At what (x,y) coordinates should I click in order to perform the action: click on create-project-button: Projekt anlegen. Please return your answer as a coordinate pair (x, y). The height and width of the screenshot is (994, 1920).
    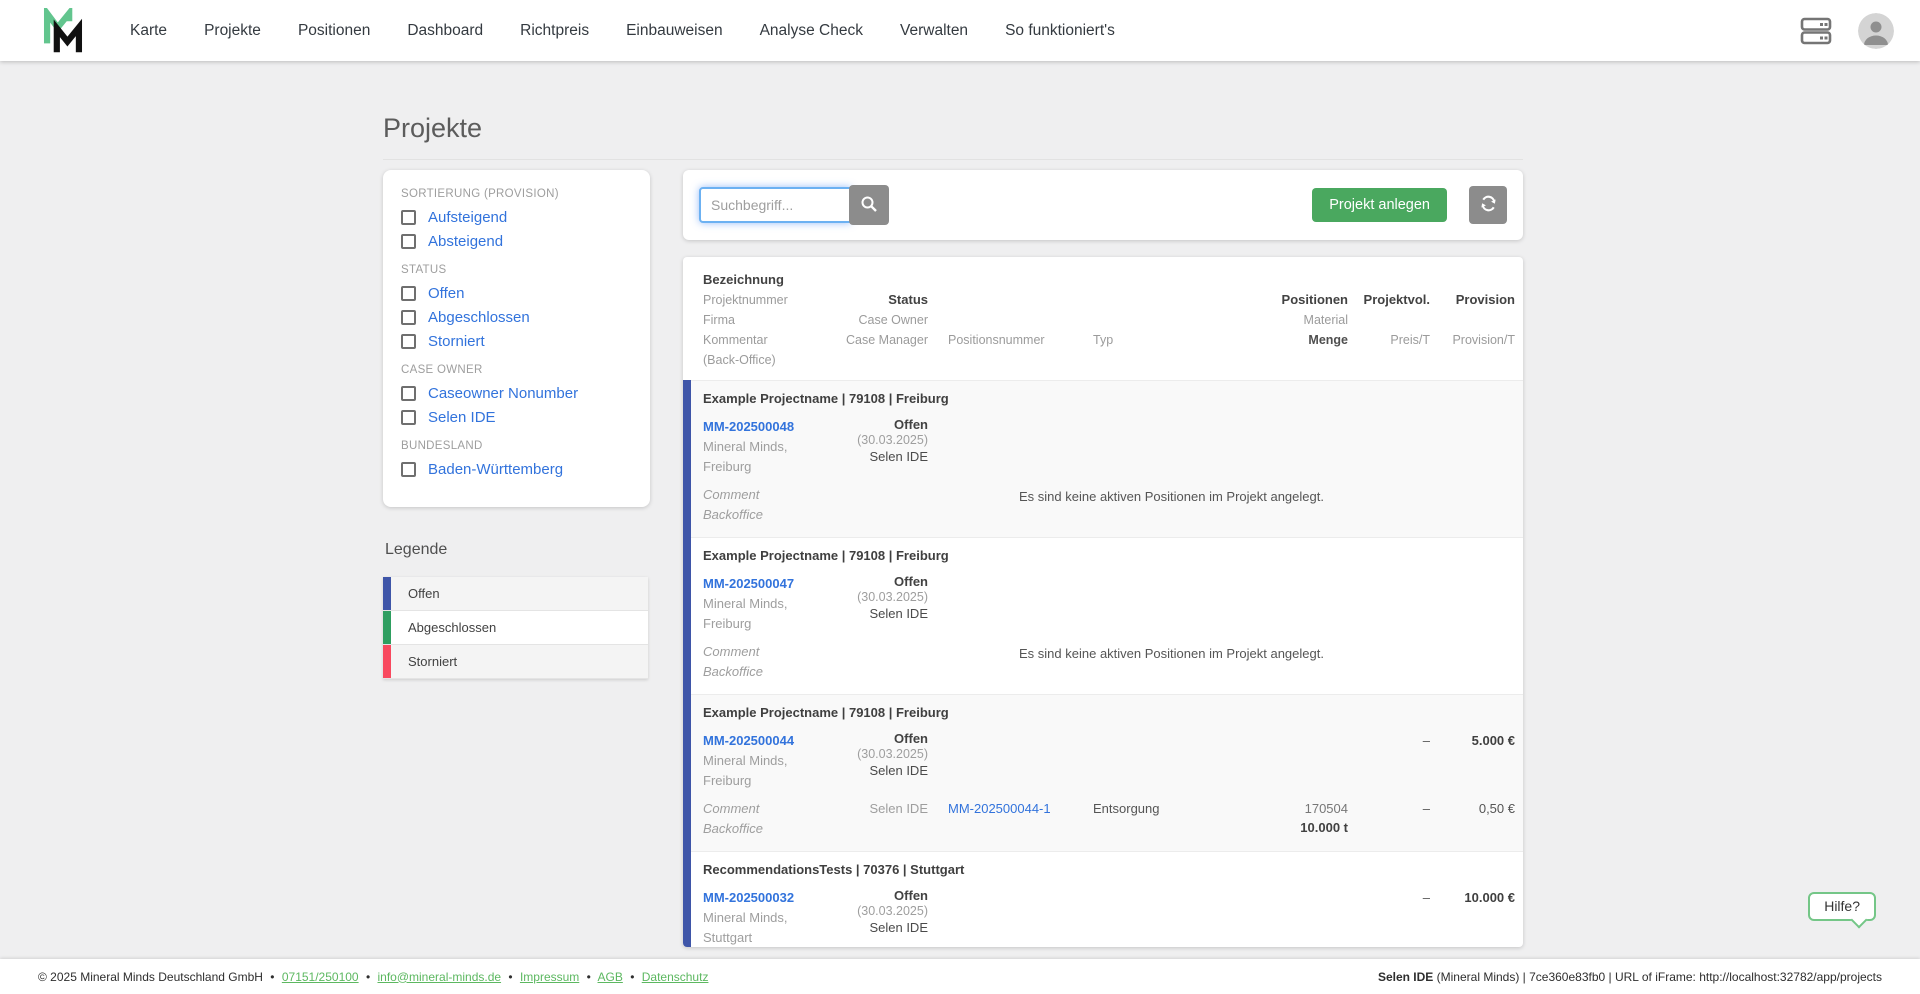
    Looking at the image, I should click on (1379, 205).